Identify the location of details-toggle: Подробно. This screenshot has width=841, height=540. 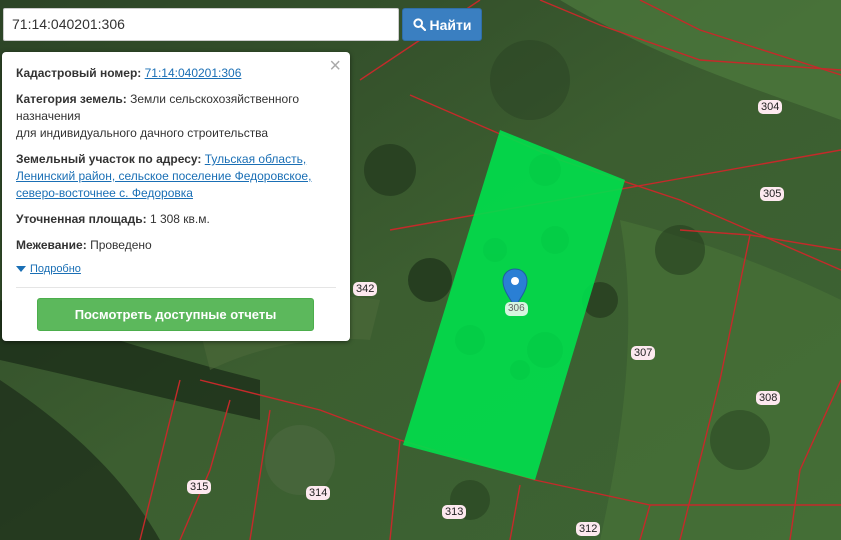
(176, 269).